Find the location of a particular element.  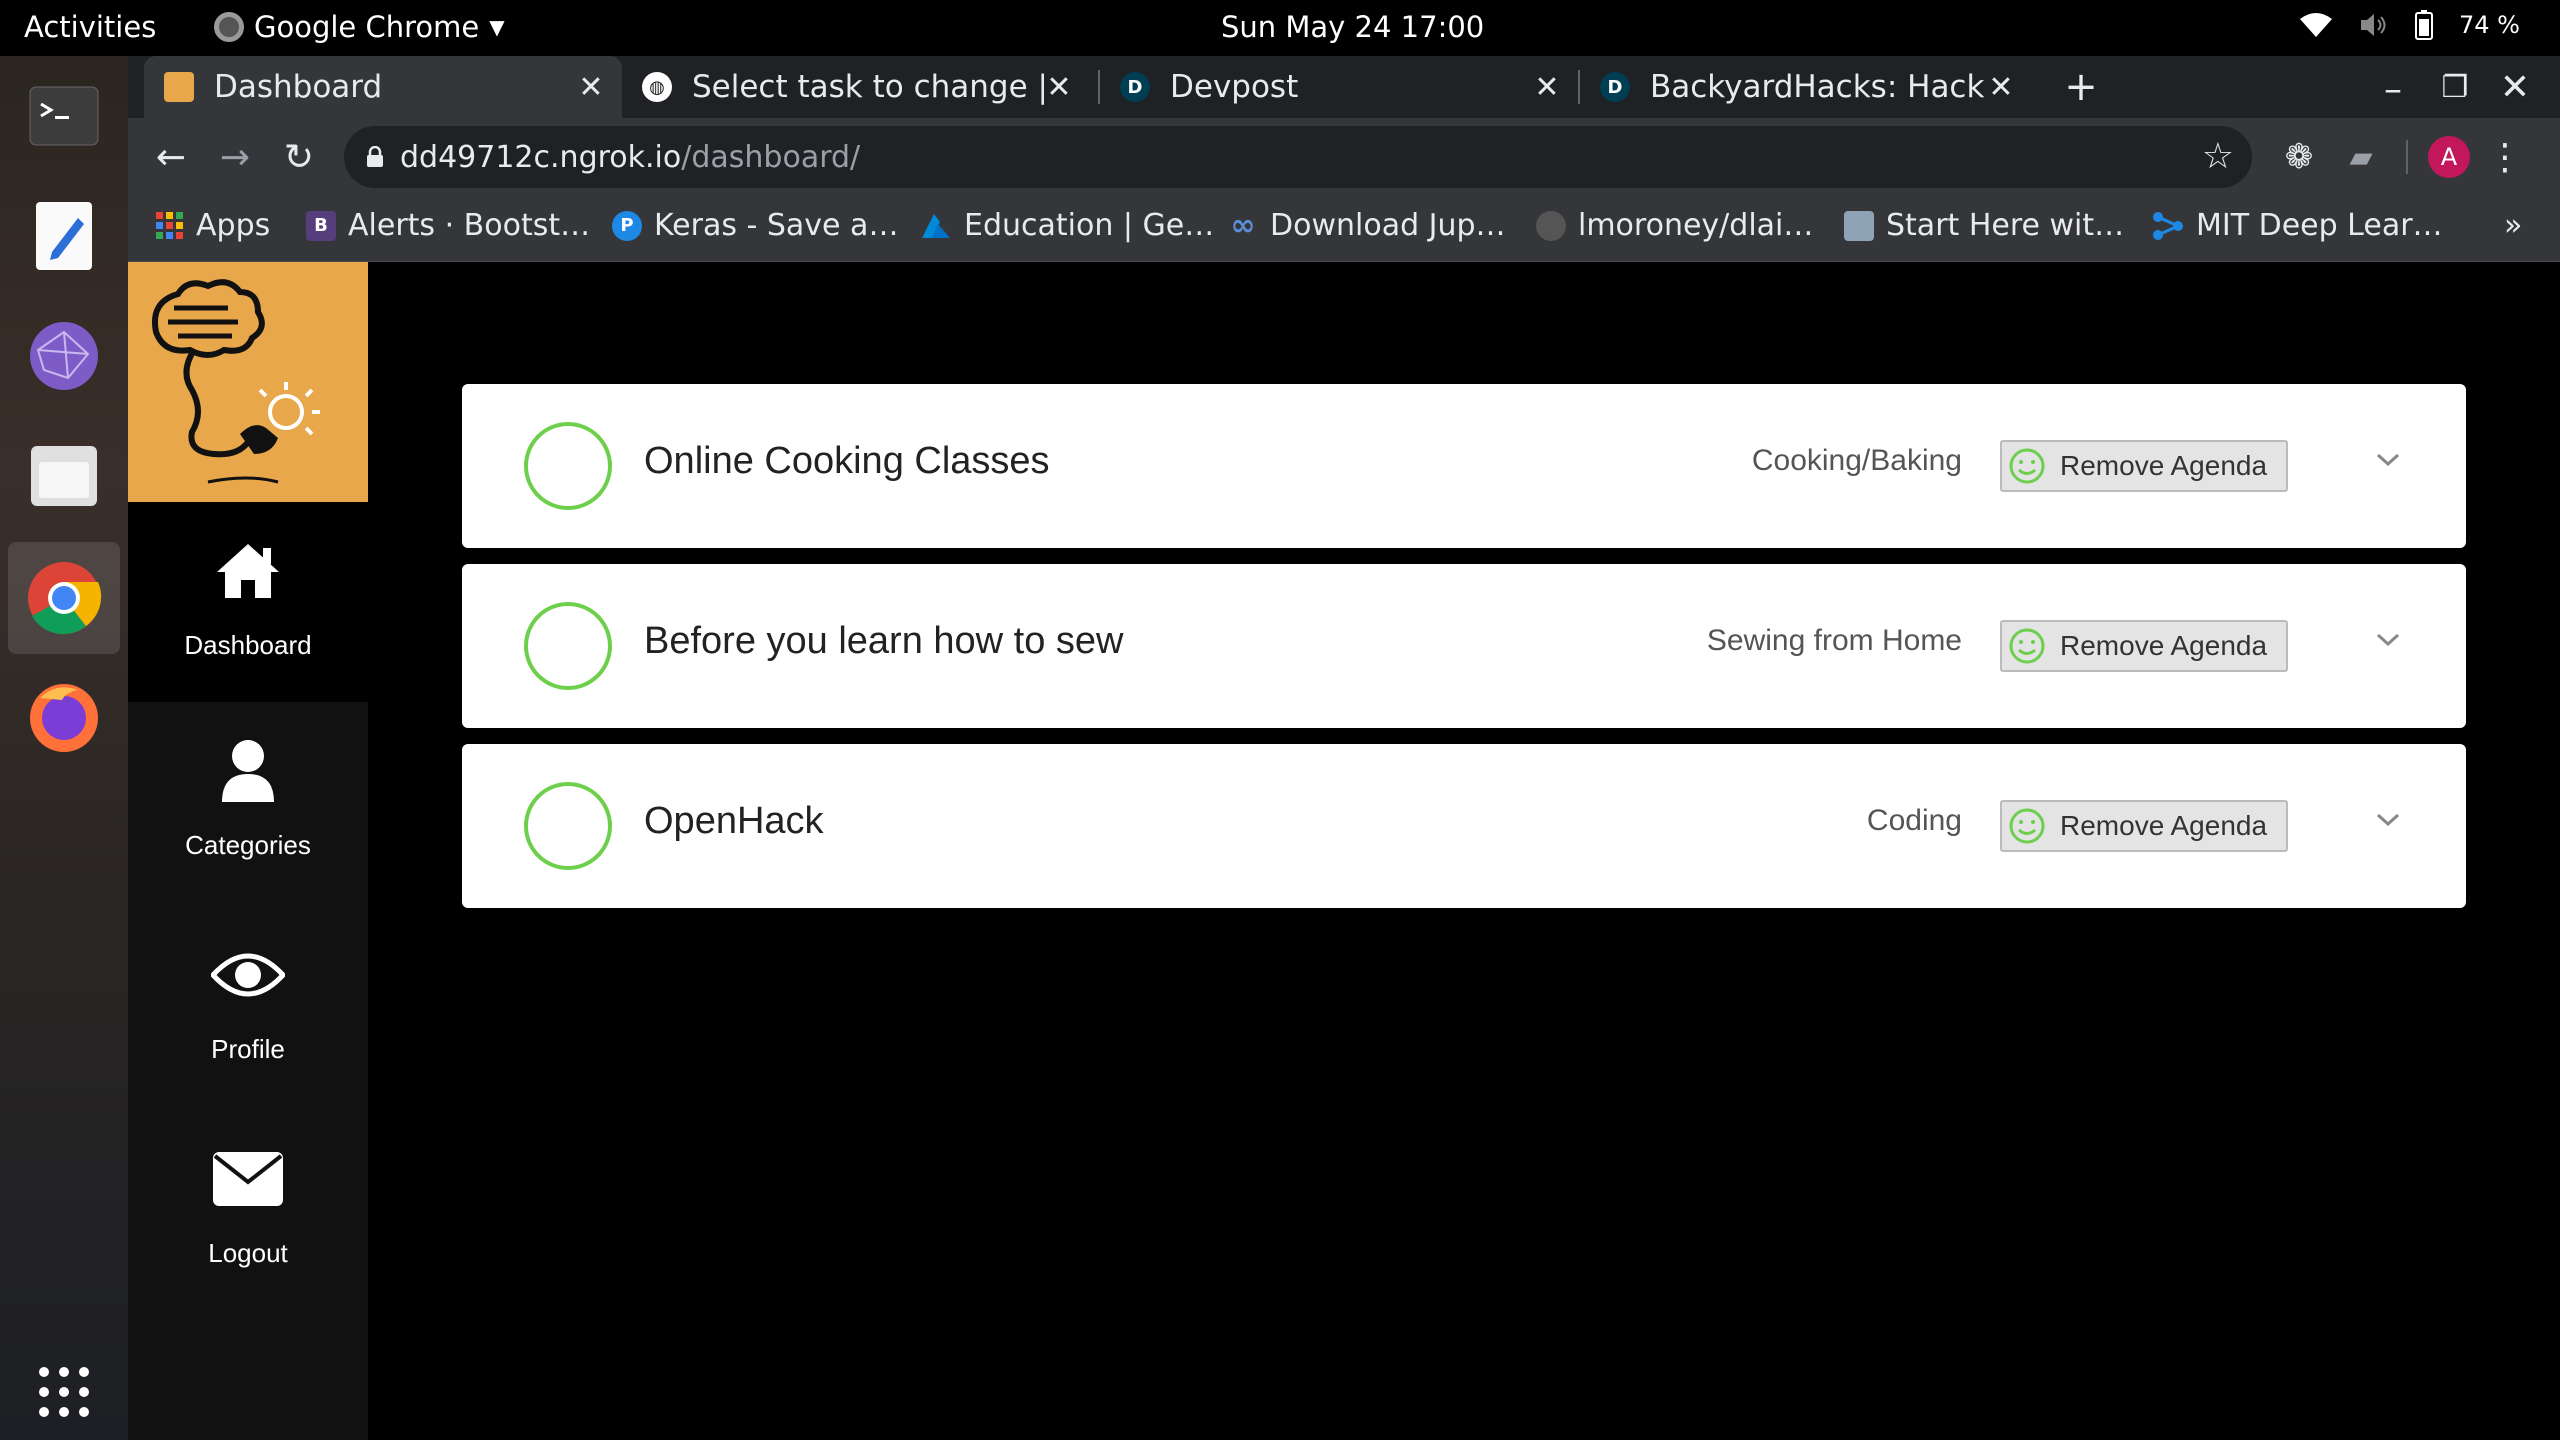

dock-network-app is located at coordinates (64, 356).